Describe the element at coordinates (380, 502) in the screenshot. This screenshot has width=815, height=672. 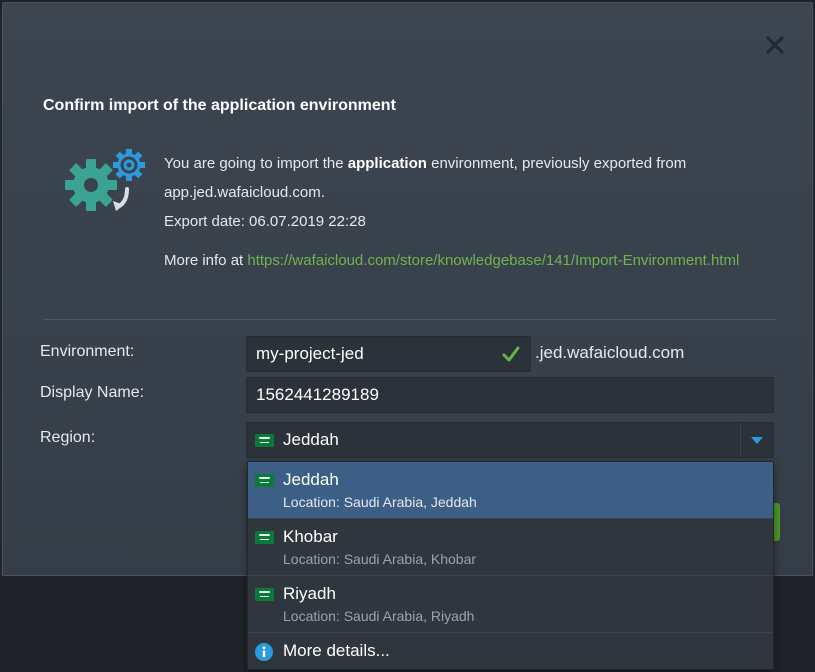
I see `region-option-location: Location: Saudi Arabia, Jeddah` at that location.